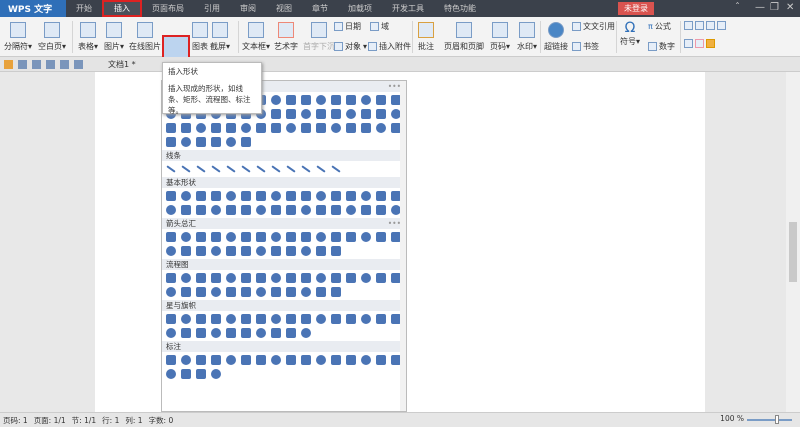 This screenshot has height=427, width=800. Describe the element at coordinates (661, 46) in the screenshot. I see `number-button: 数字` at that location.